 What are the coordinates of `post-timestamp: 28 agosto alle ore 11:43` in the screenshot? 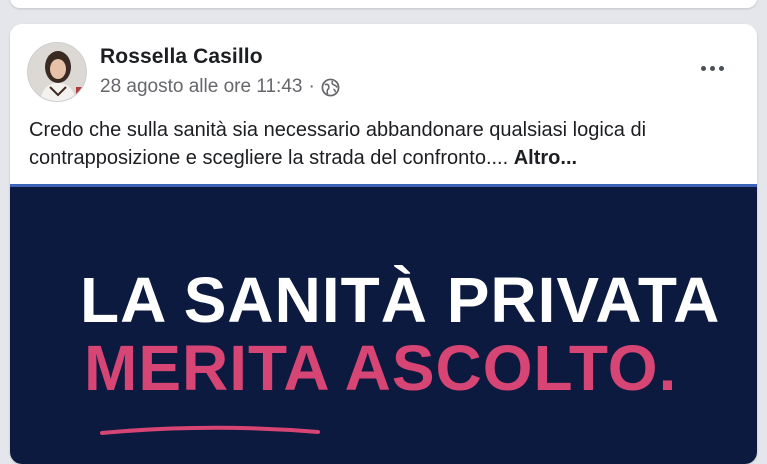 It's located at (201, 87).